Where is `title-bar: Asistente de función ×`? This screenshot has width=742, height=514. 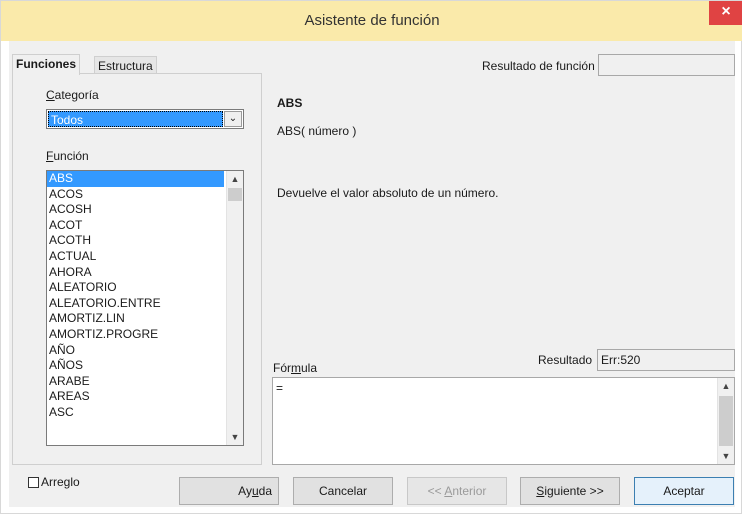
title-bar: Asistente de función × is located at coordinates (371, 21).